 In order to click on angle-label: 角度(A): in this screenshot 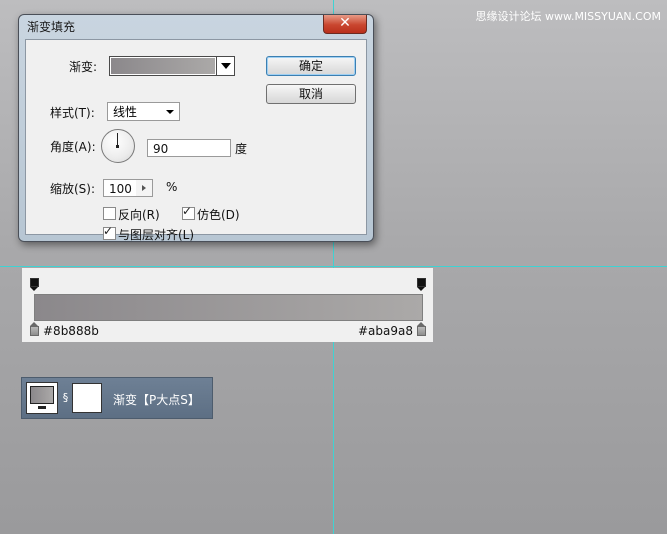, I will do `click(73, 147)`.